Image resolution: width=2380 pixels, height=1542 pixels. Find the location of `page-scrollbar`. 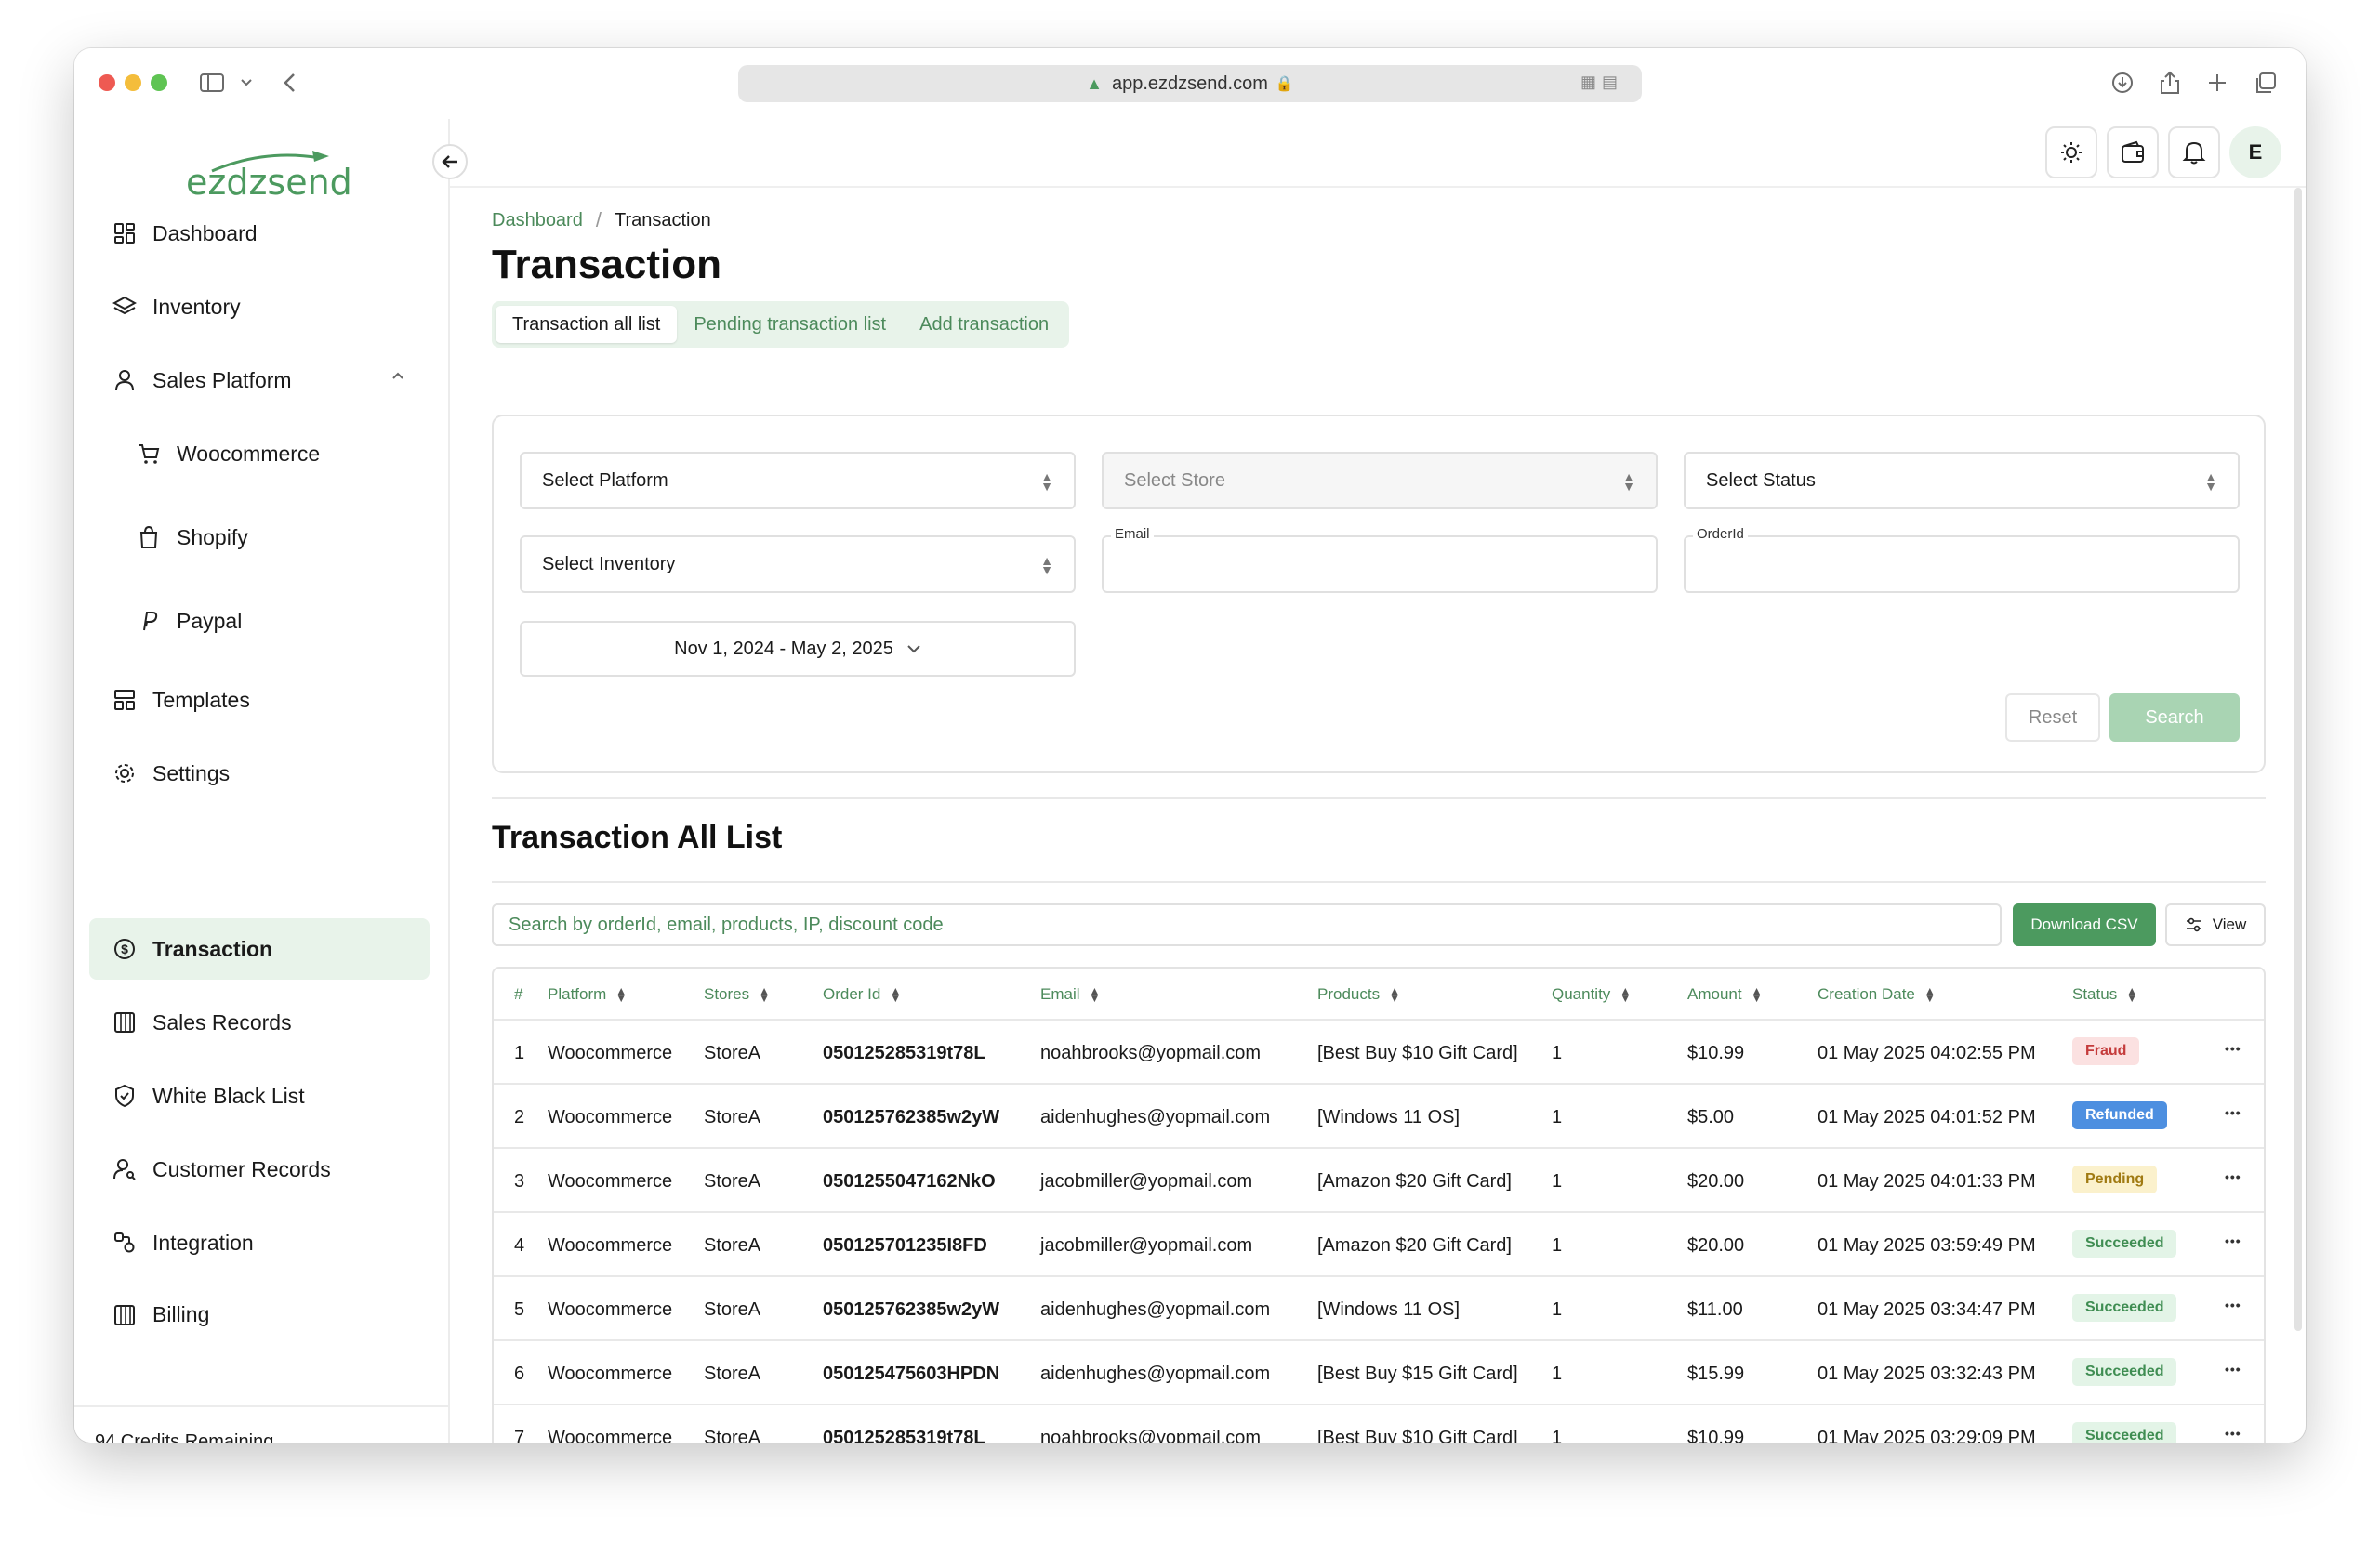

page-scrollbar is located at coordinates (2298, 759).